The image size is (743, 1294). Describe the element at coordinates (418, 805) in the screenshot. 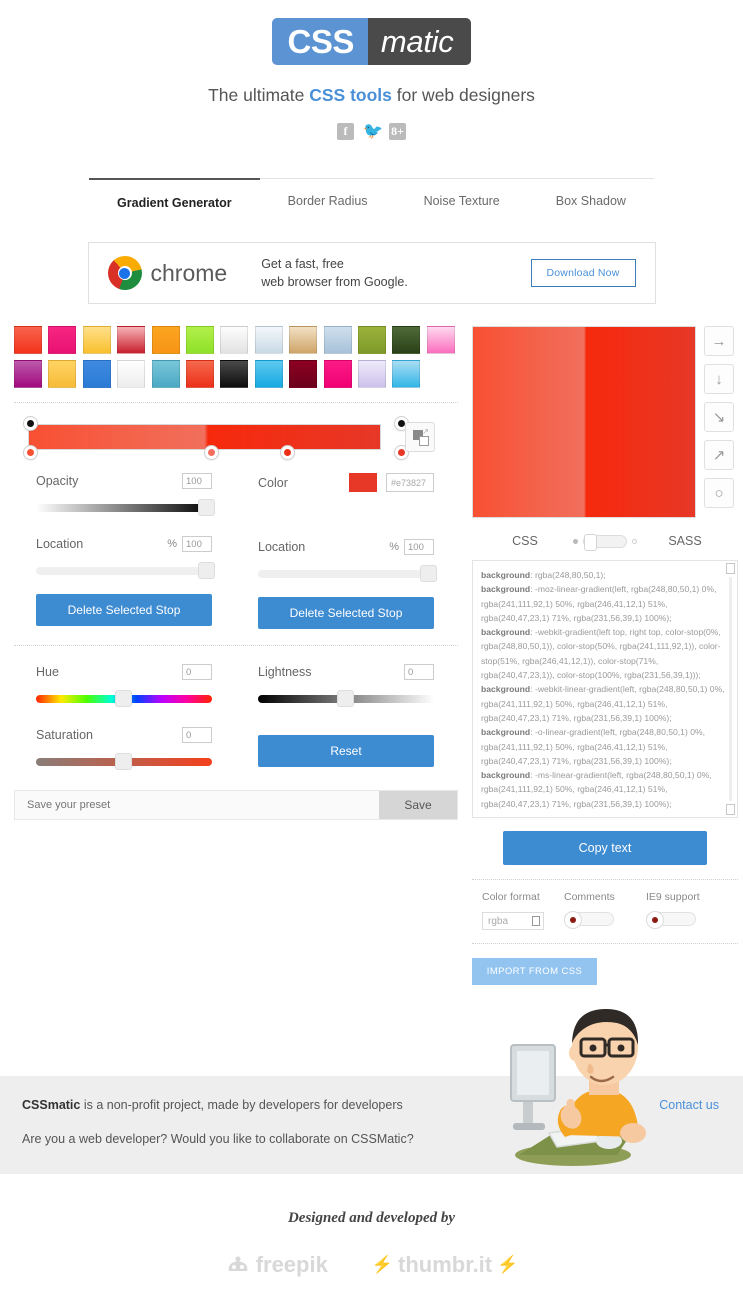

I see `save-preset-button: Save` at that location.